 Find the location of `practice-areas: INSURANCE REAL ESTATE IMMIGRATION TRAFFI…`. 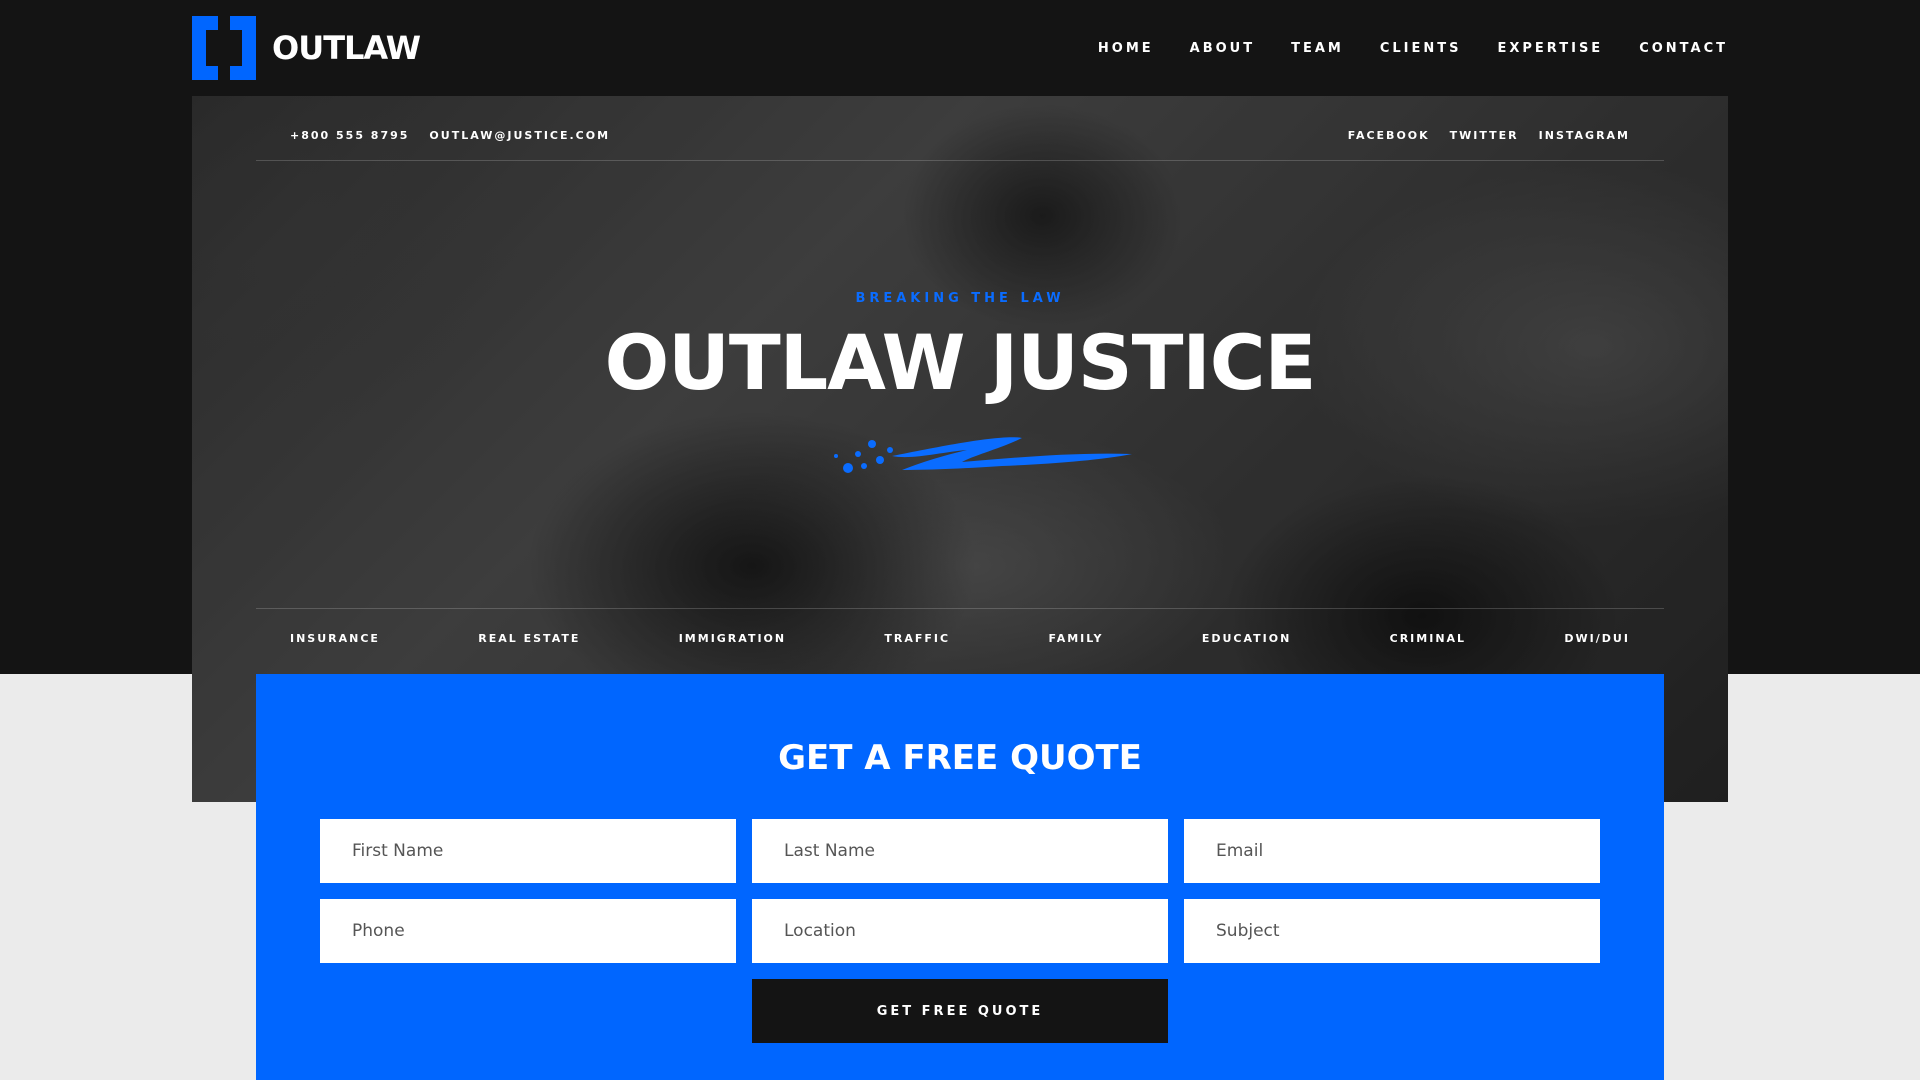

practice-areas: INSURANCE REAL ESTATE IMMIGRATION TRAFFI… is located at coordinates (960, 638).